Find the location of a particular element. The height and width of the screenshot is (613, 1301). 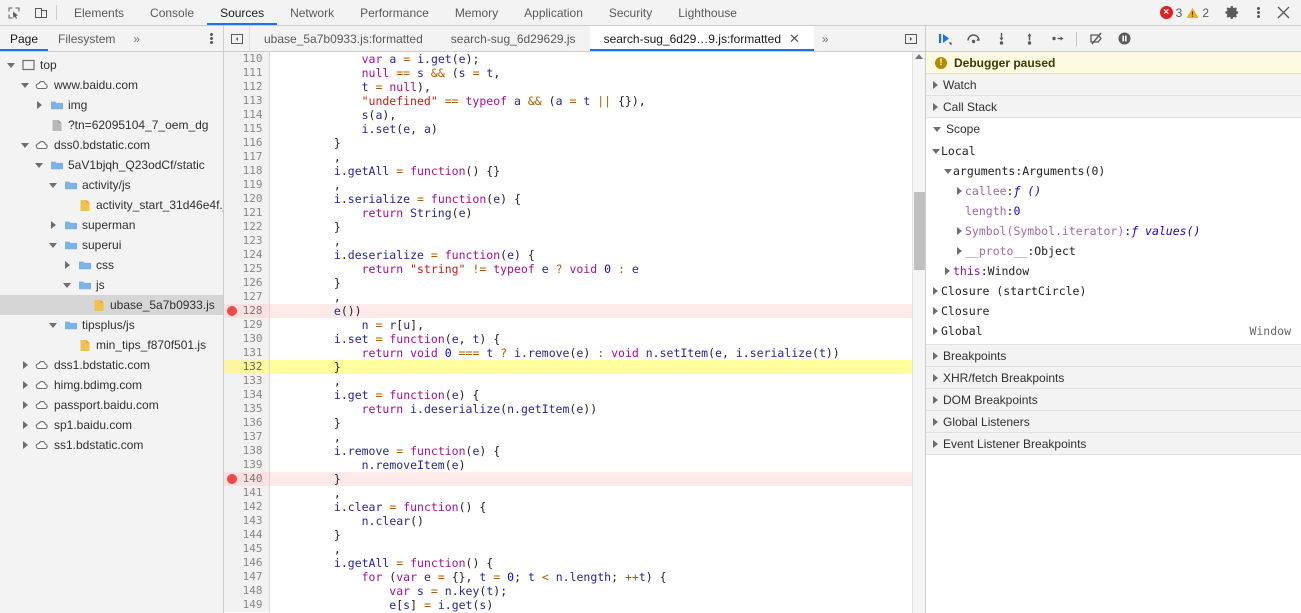

section-breakpoints: Breakpoints is located at coordinates (1113, 356).